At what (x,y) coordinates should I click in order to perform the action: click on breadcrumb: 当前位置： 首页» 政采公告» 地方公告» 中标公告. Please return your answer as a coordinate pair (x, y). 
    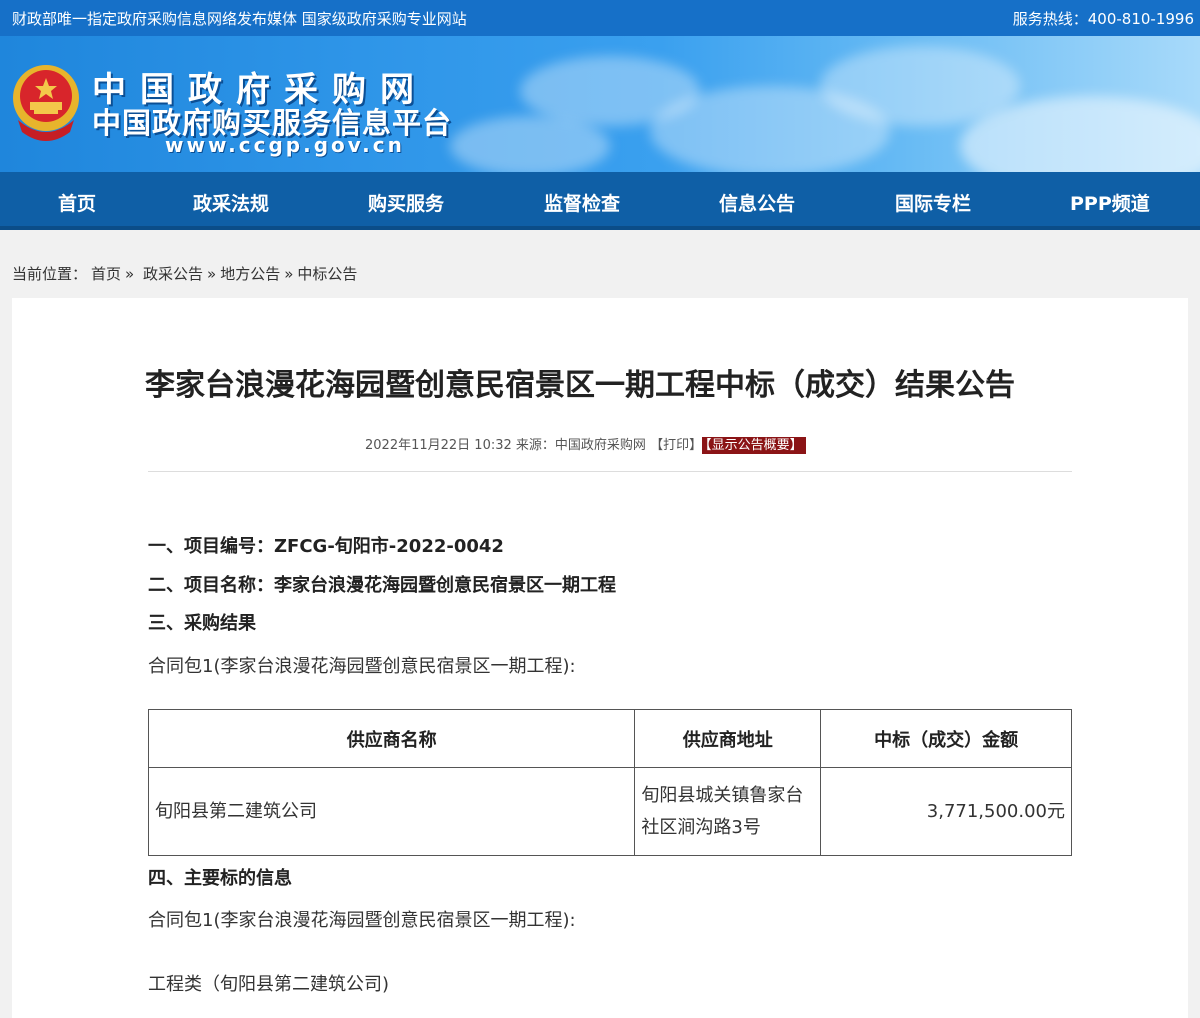
    Looking at the image, I should click on (186, 273).